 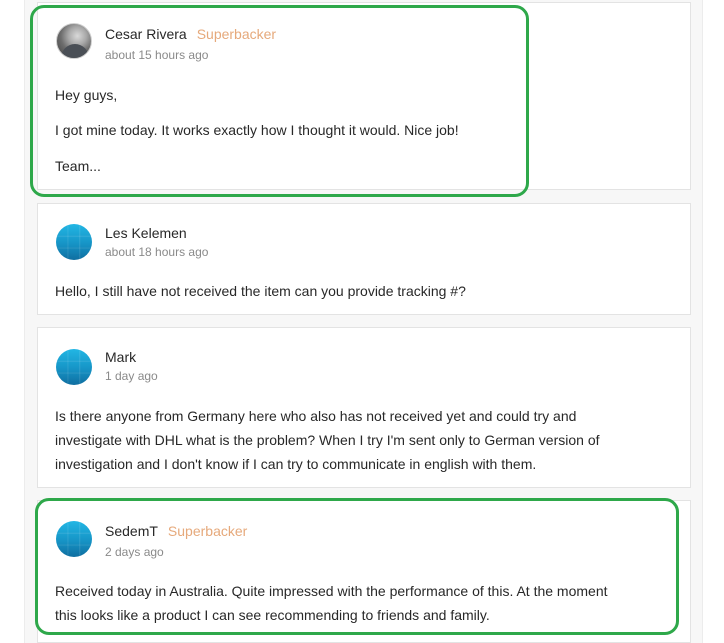 I want to click on comment-timestamp: about 18 hours ago, so click(x=157, y=252).